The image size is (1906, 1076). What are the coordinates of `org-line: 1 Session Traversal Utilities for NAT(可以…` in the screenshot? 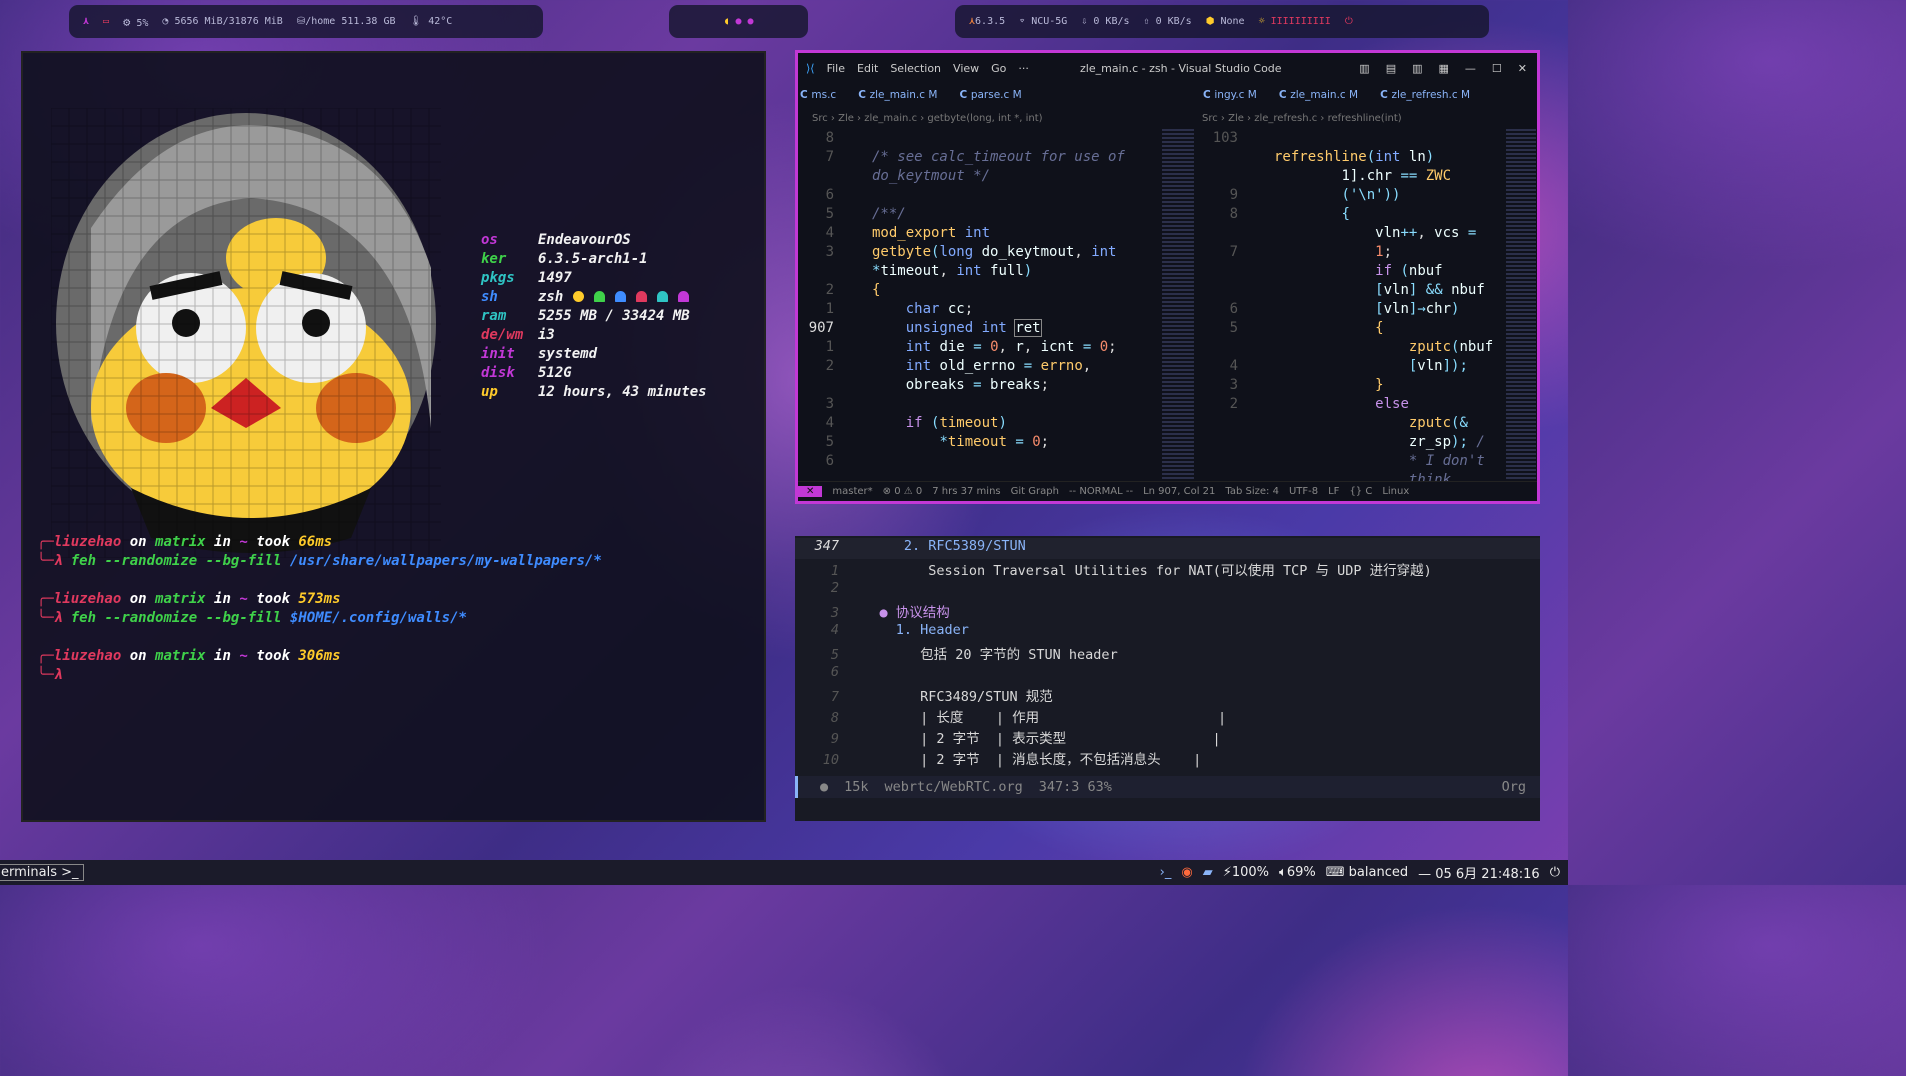 It's located at (1167, 569).